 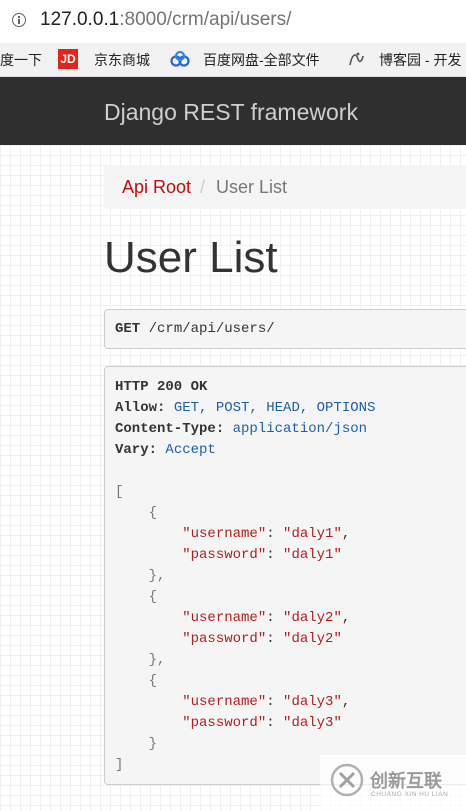 I want to click on page-title: User List, so click(x=191, y=257).